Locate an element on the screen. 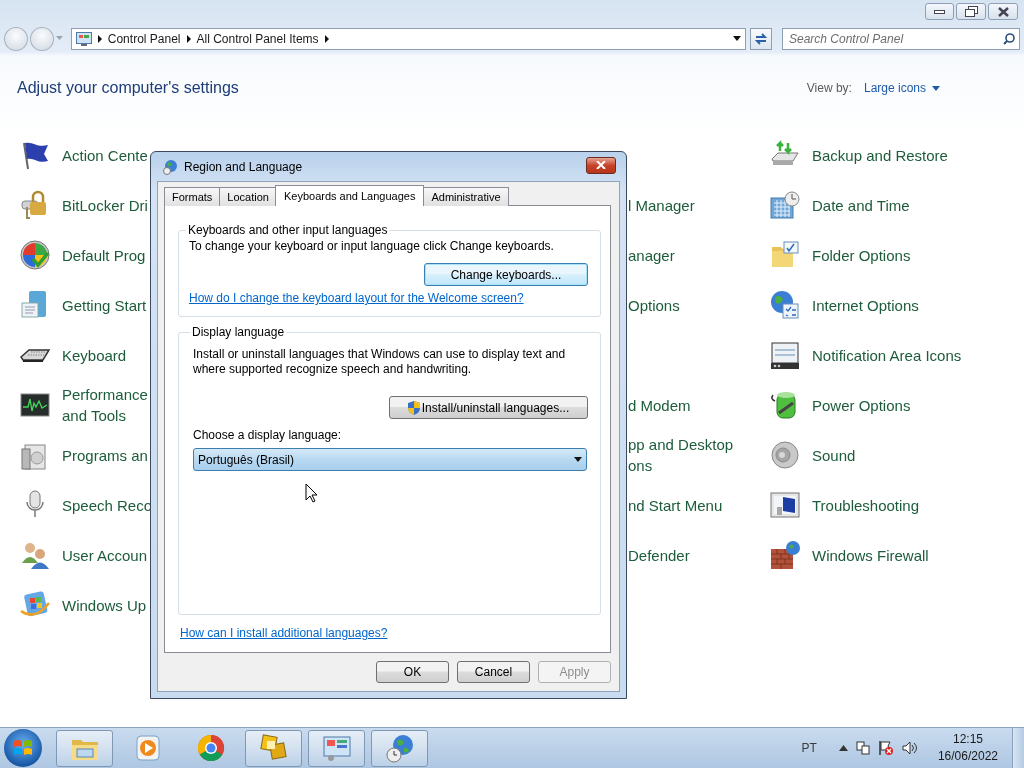 The height and width of the screenshot is (768, 1024). flag-icon is located at coordinates (885, 748).